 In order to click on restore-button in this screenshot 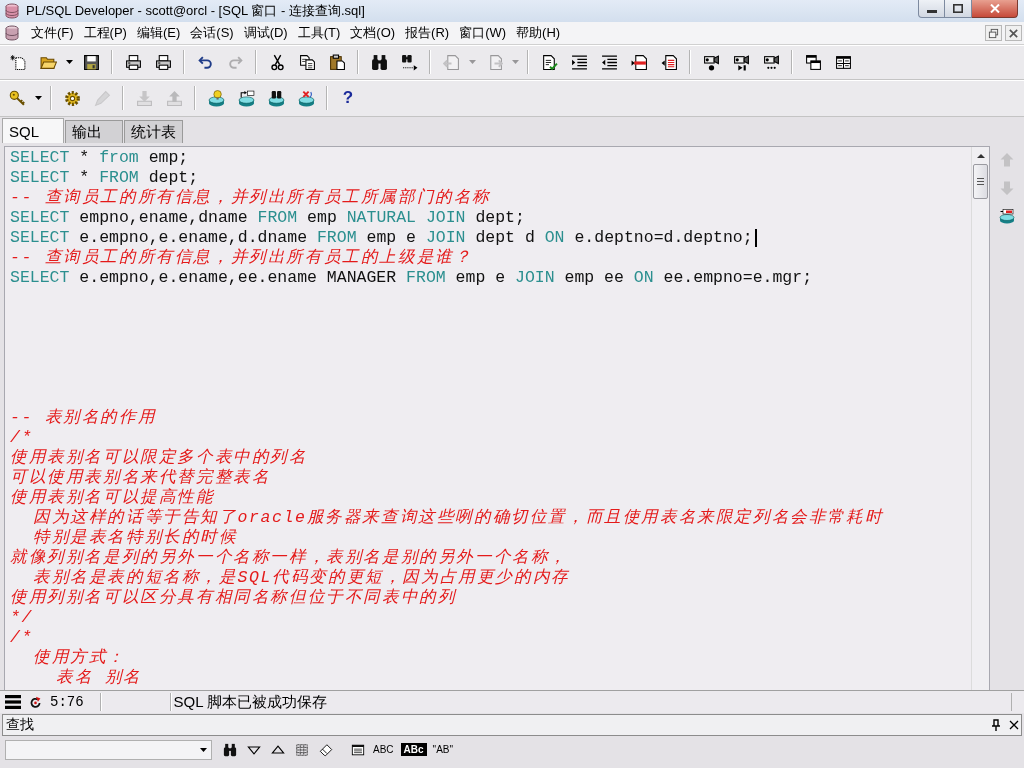, I will do `click(993, 33)`.